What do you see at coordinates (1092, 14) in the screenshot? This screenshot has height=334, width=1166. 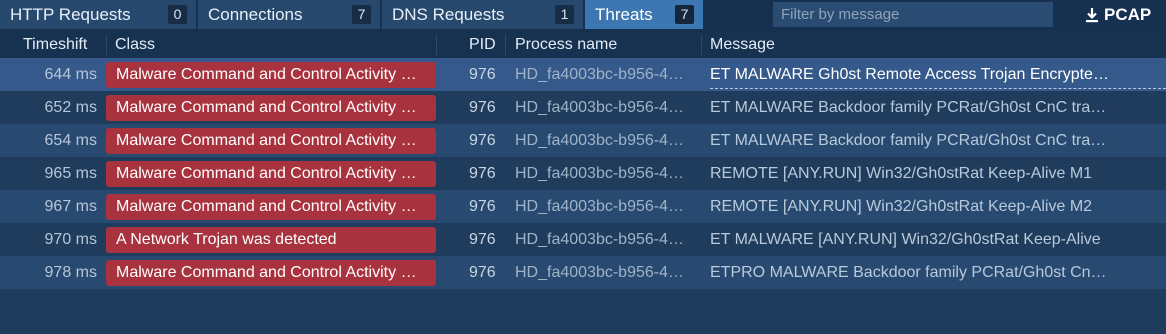 I see `download-icon` at bounding box center [1092, 14].